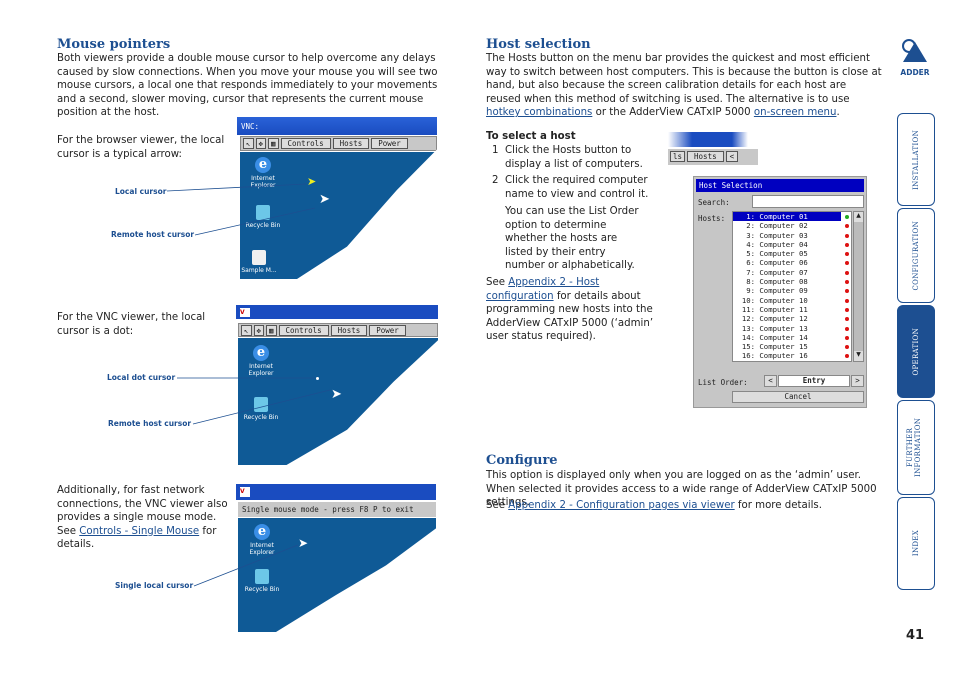  Describe the element at coordinates (792, 309) in the screenshot. I see `host-list-item: 11: Computer 11` at that location.